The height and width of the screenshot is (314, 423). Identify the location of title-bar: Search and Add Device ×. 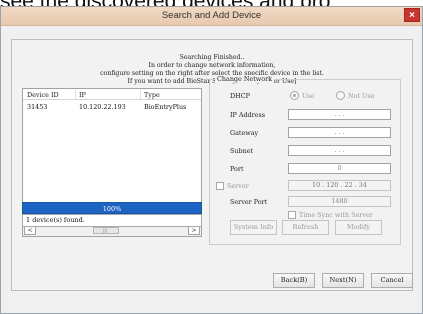
(211, 16).